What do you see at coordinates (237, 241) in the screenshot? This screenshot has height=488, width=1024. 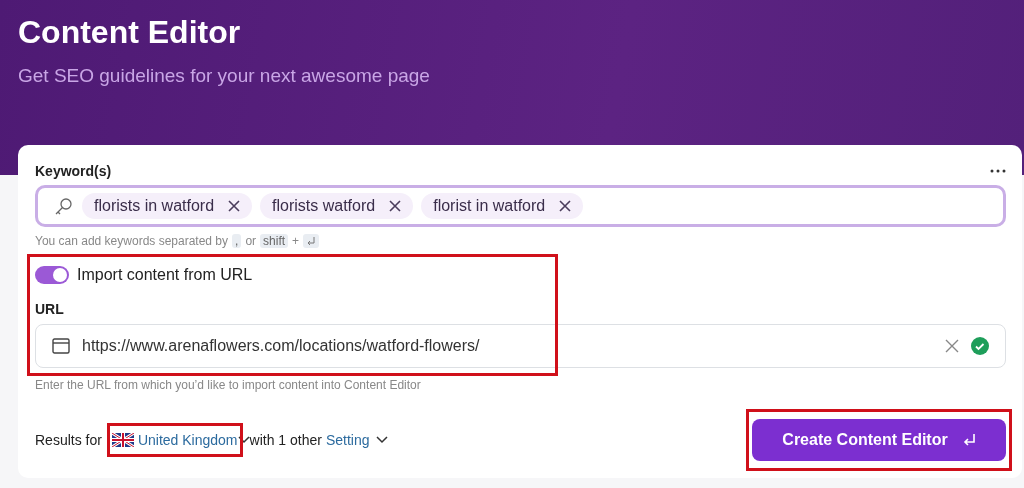 I see `key-hint: ,` at bounding box center [237, 241].